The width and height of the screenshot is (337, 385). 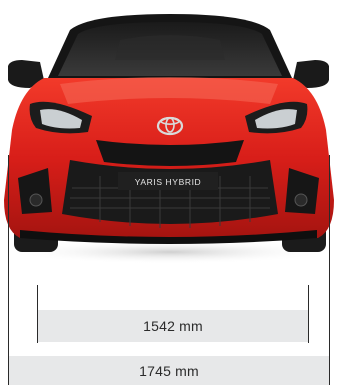 What do you see at coordinates (308, 314) in the screenshot?
I see `track-width-right-guide` at bounding box center [308, 314].